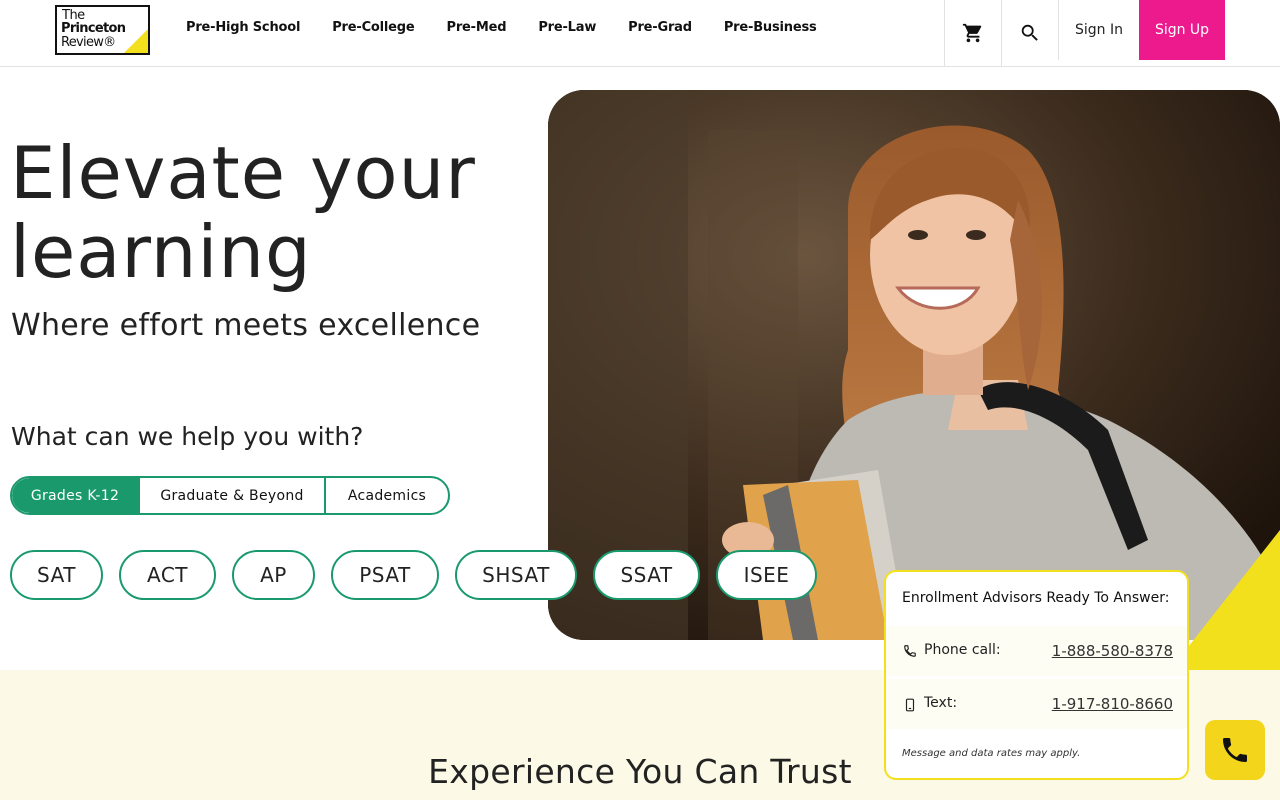 This screenshot has height=800, width=1280. I want to click on tab-grades-k12: Grades K-12, so click(76, 495).